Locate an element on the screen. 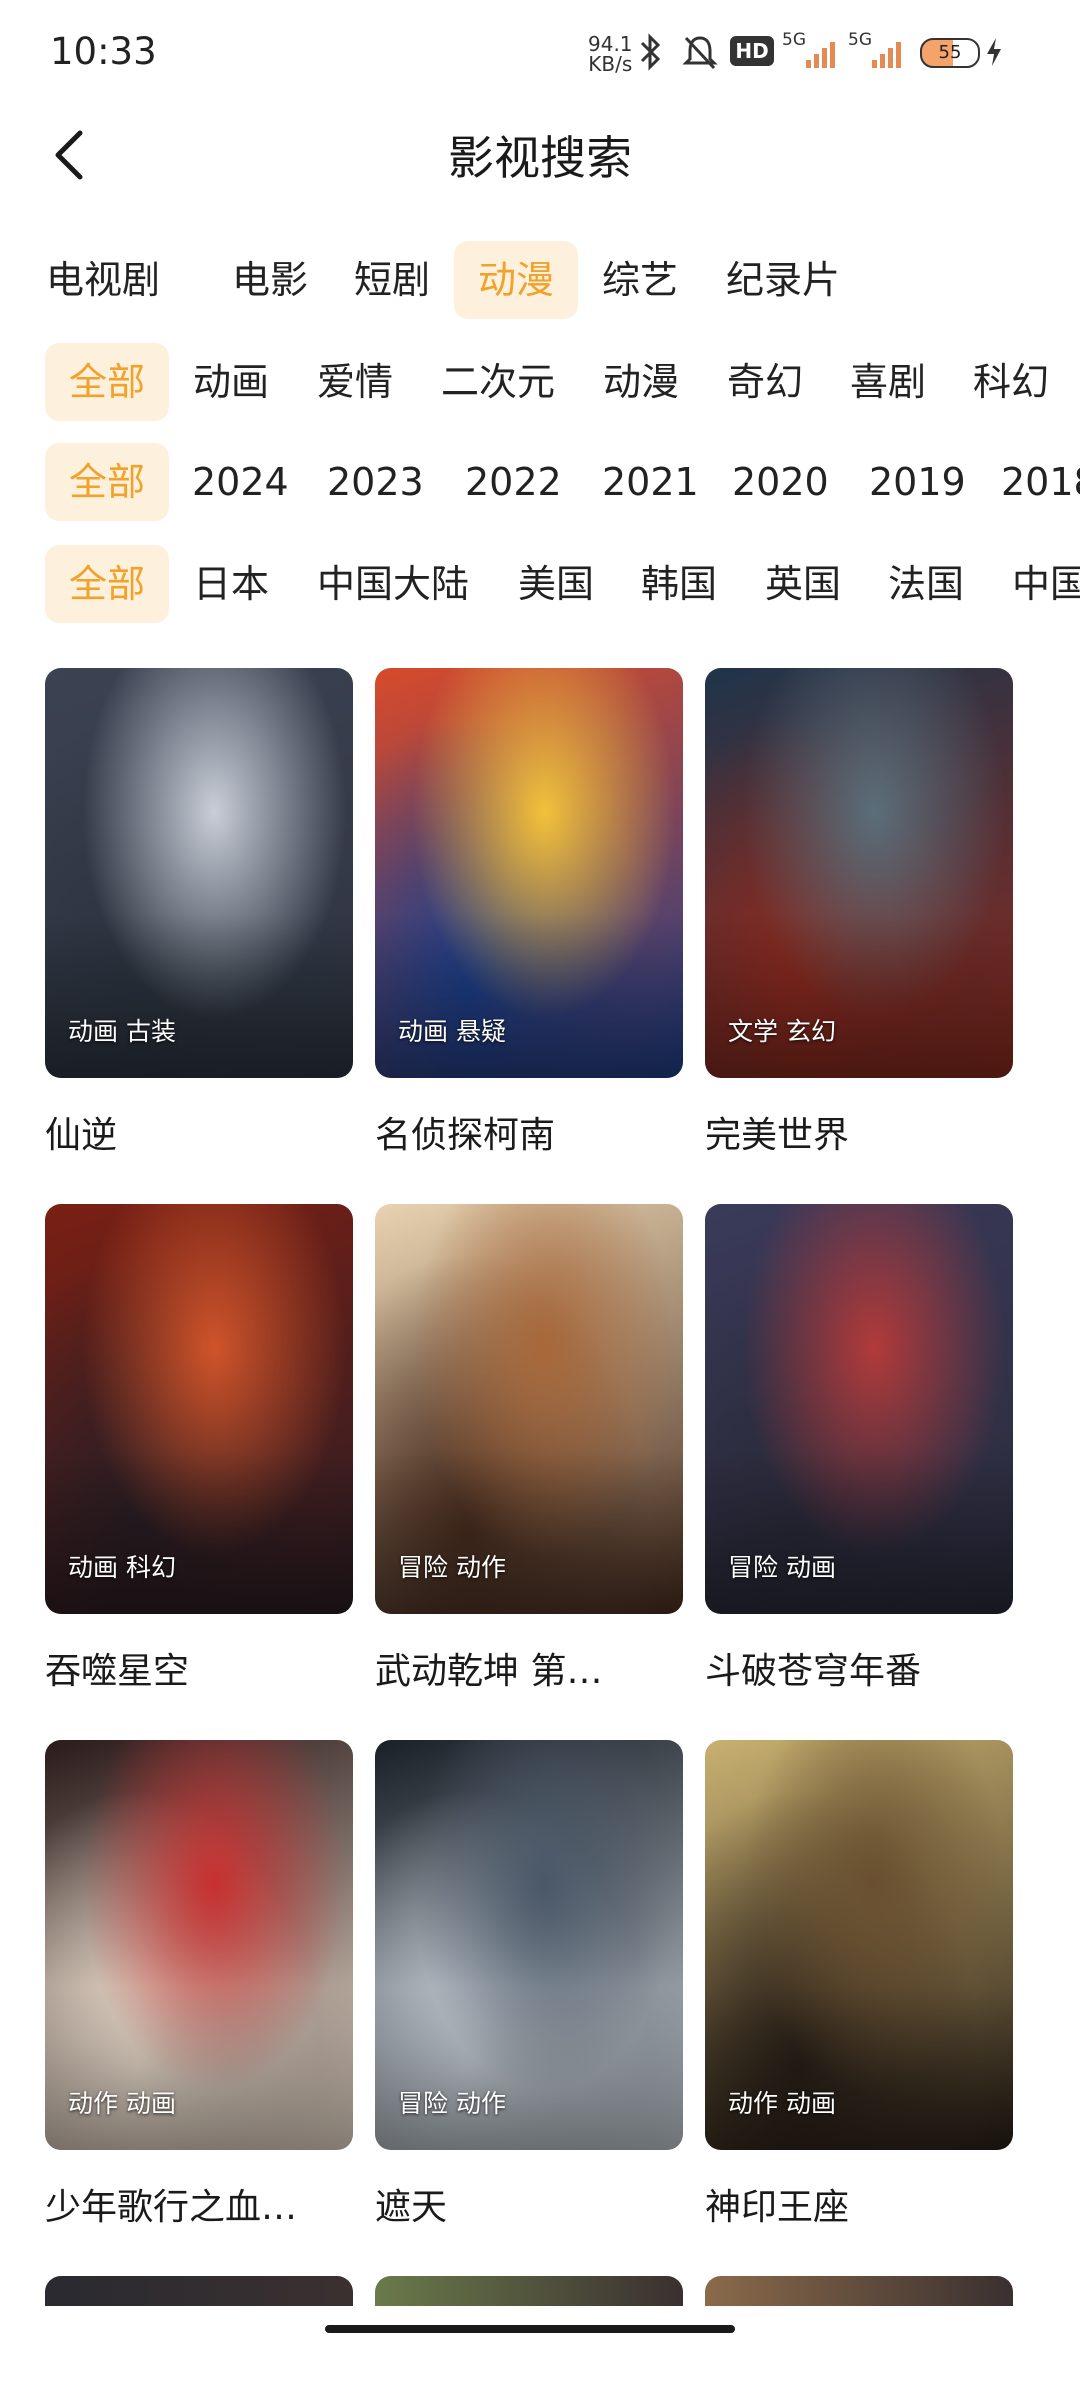  result-title: 神印王座 is located at coordinates (859, 2204).